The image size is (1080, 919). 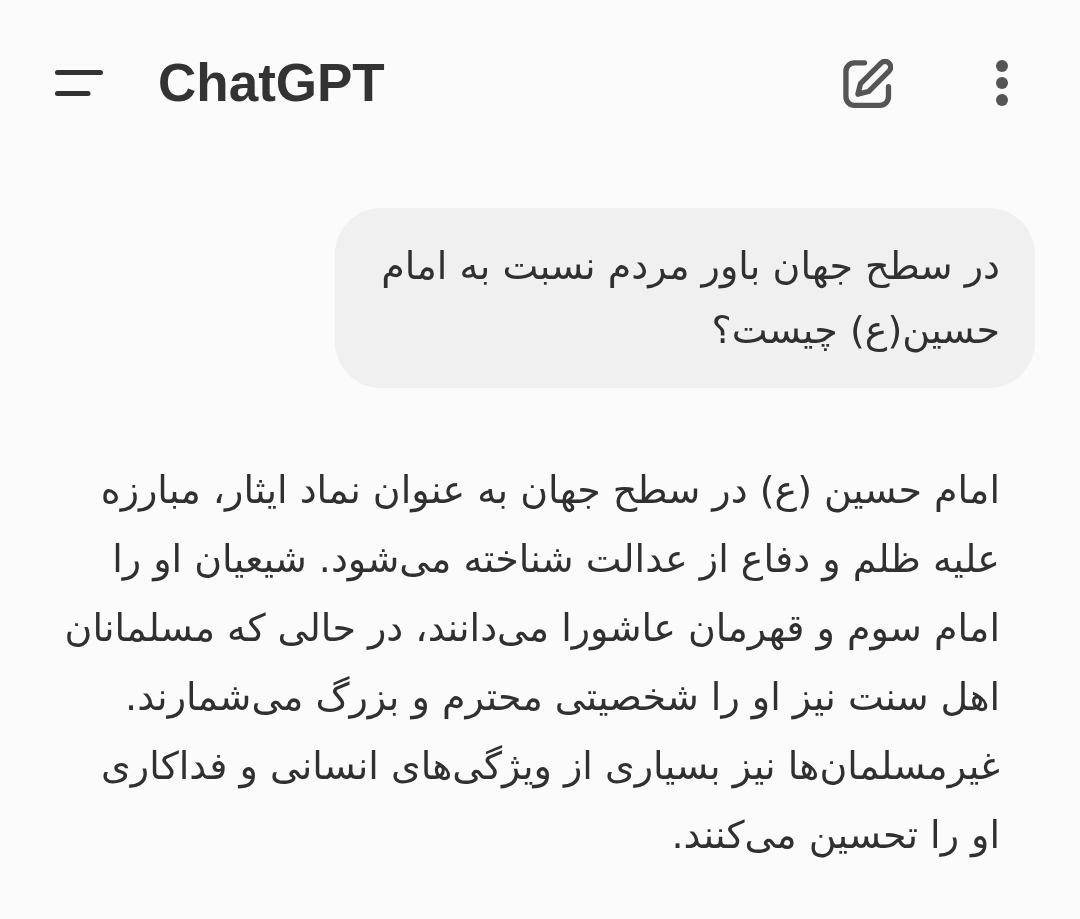 What do you see at coordinates (271, 83) in the screenshot?
I see `app-title: ChatGPT` at bounding box center [271, 83].